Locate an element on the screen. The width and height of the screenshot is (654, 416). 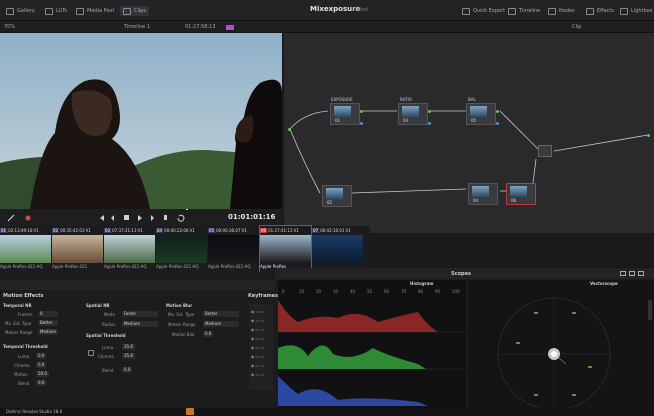
vectorscope: Vectorscope is located at coordinates (561, 344).